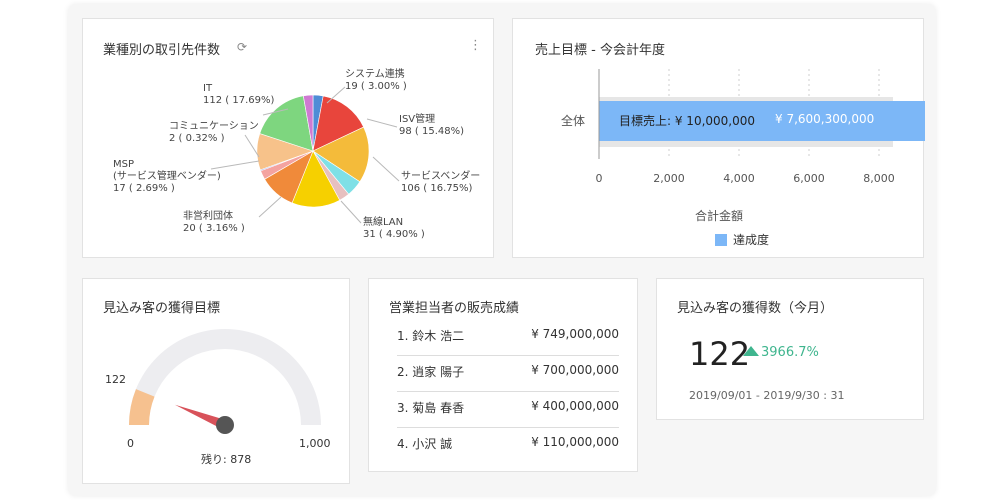  Describe the element at coordinates (197, 138) in the screenshot. I see `pie-label-value: 2 ( 0.32% )` at that location.